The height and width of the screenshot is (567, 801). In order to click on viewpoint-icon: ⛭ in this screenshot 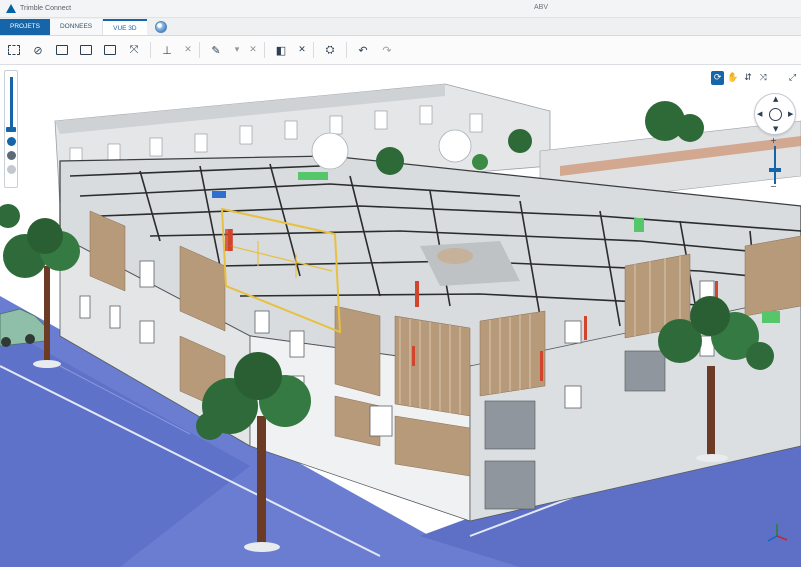, I will do `click(330, 50)`.